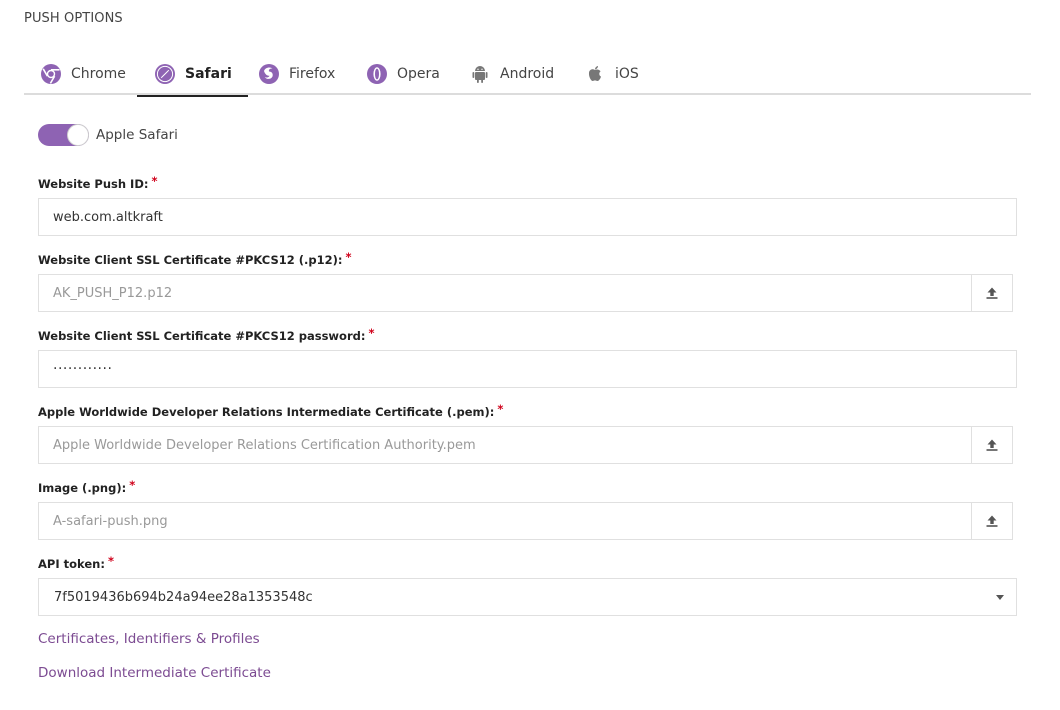  What do you see at coordinates (51, 74) in the screenshot?
I see `chrome-icon` at bounding box center [51, 74].